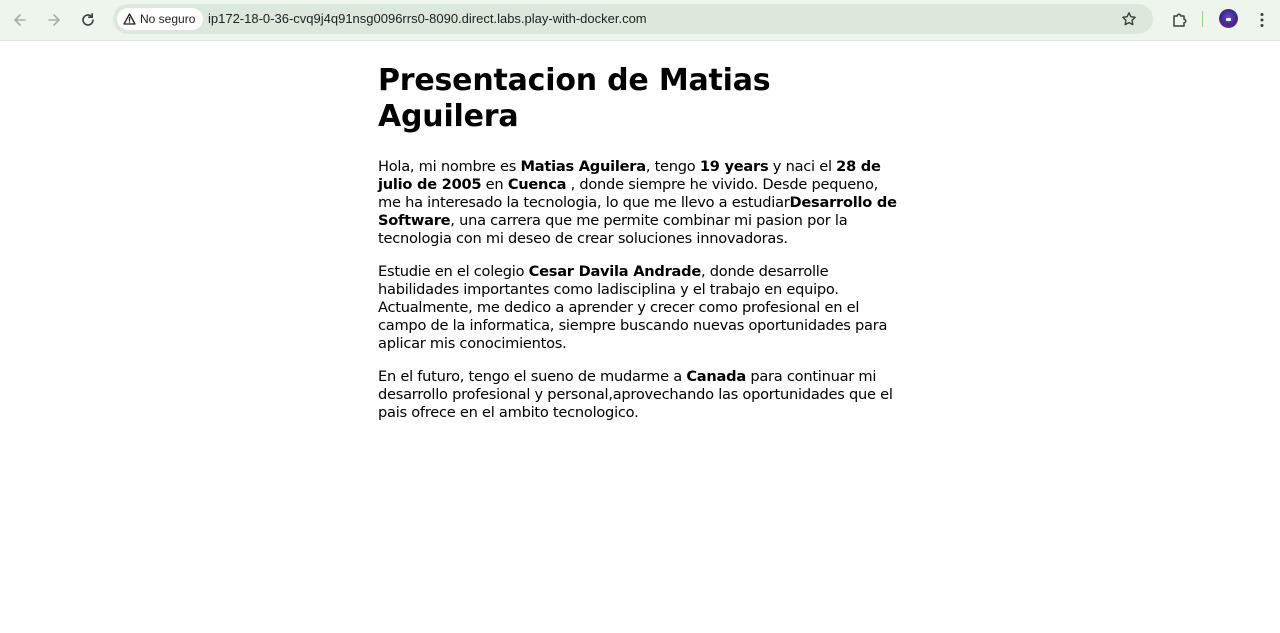  I want to click on warning-triangle-icon, so click(129, 19).